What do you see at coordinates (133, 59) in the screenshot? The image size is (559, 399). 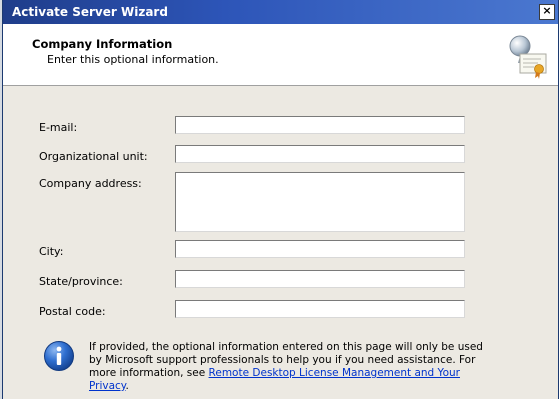 I see `page-subtitle: Enter this optional information.` at bounding box center [133, 59].